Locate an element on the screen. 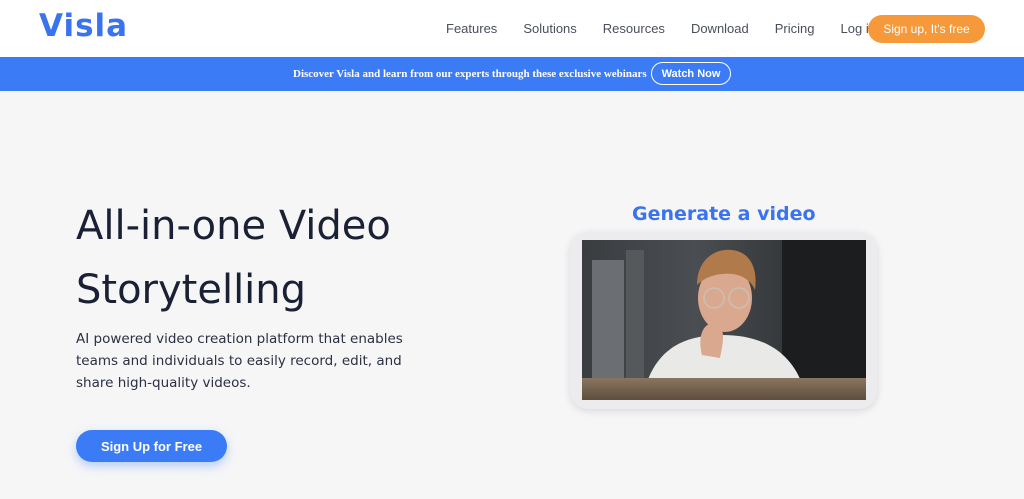  nav-pricing: Pricing is located at coordinates (795, 28).